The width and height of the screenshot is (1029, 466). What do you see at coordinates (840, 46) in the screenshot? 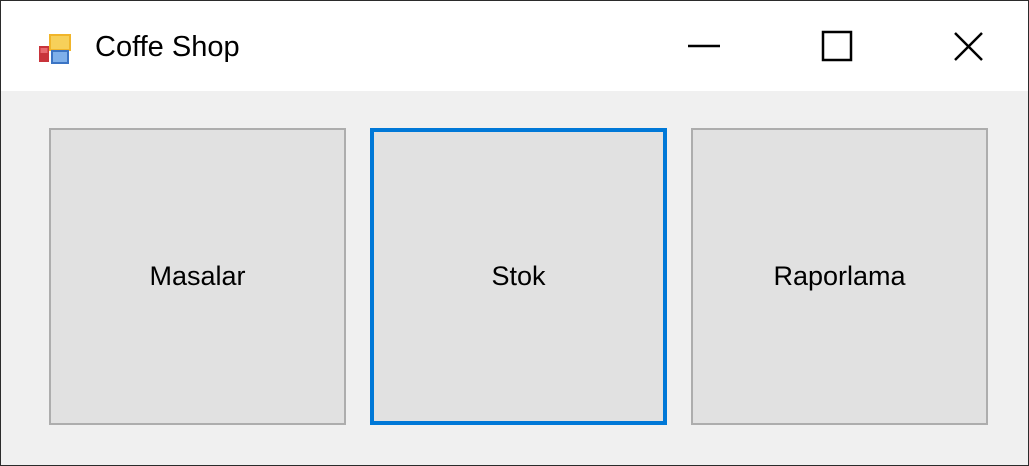
I see `maximize-button` at bounding box center [840, 46].